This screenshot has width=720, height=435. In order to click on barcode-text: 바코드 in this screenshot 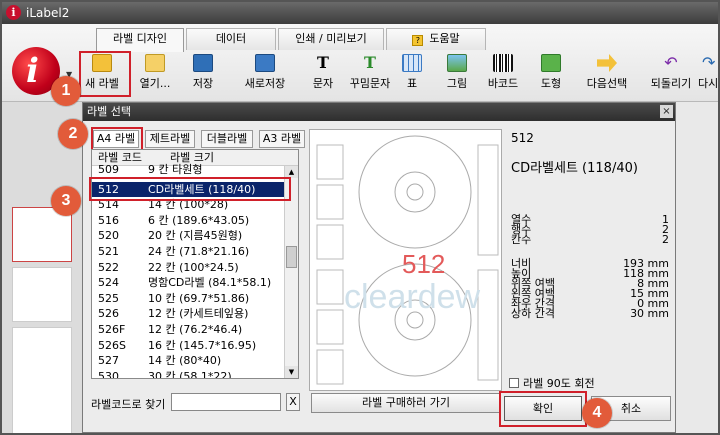, I will do `click(503, 83)`.